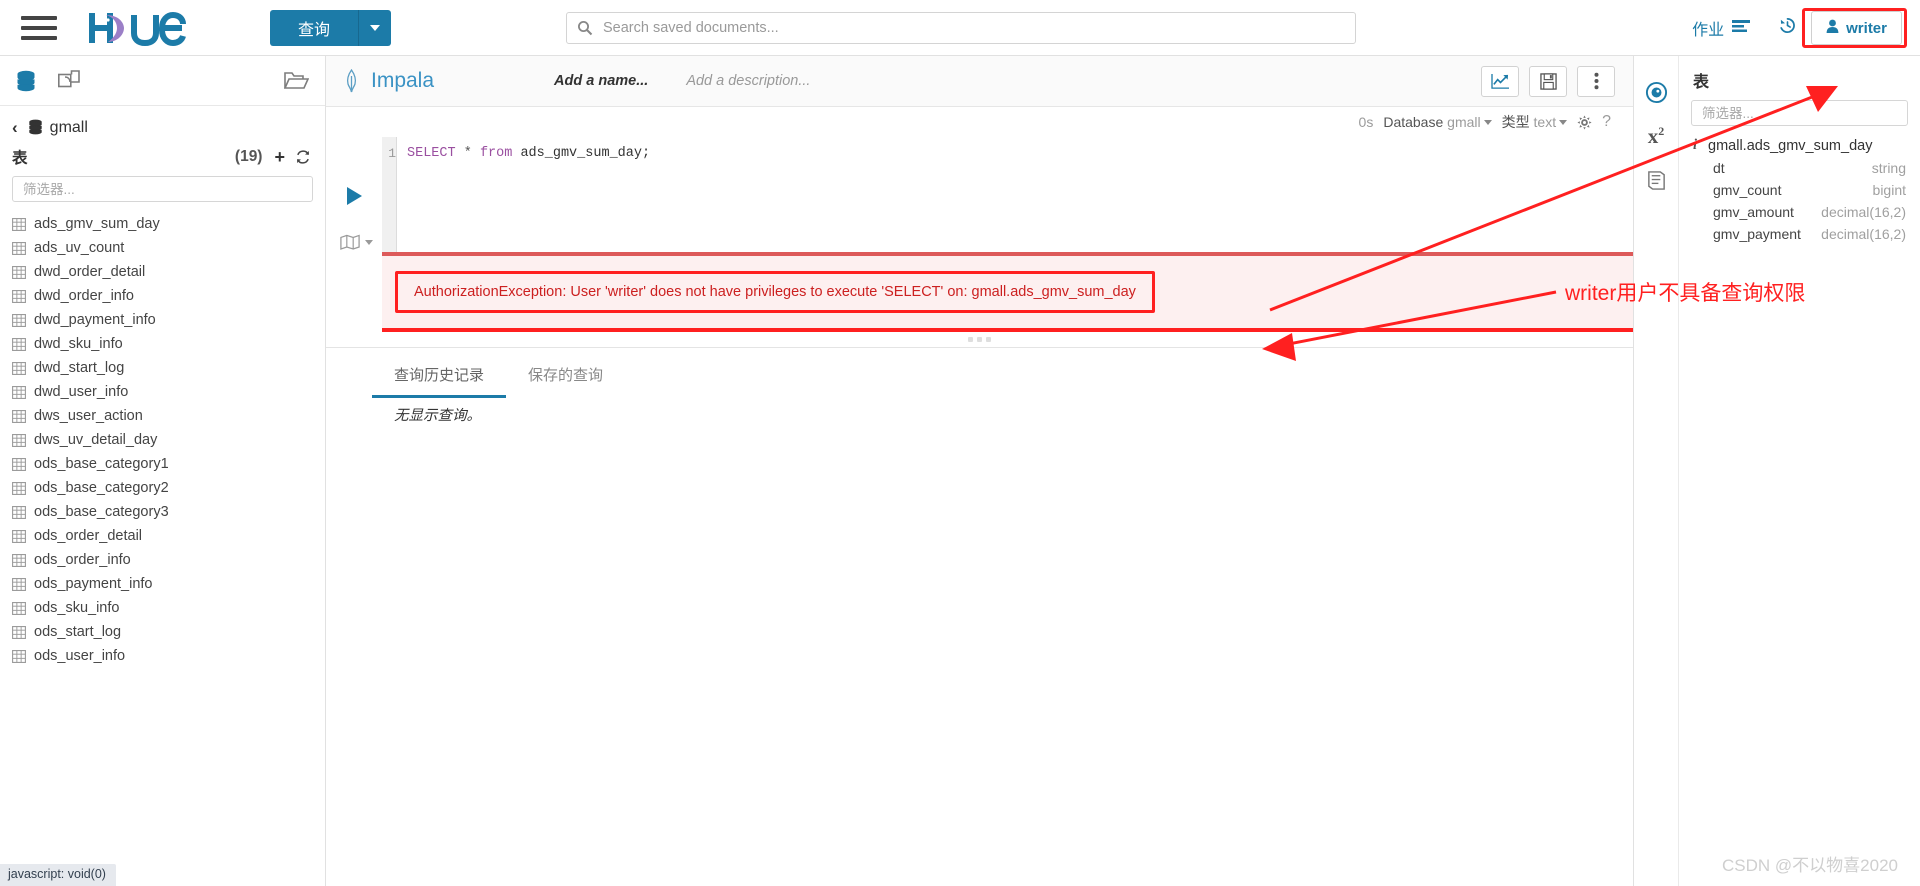  I want to click on history-button, so click(1787, 28).